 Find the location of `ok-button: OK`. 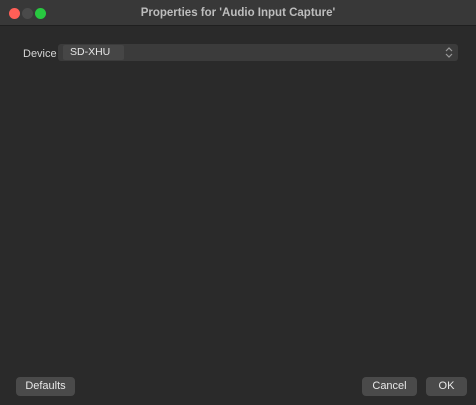

ok-button: OK is located at coordinates (446, 386).